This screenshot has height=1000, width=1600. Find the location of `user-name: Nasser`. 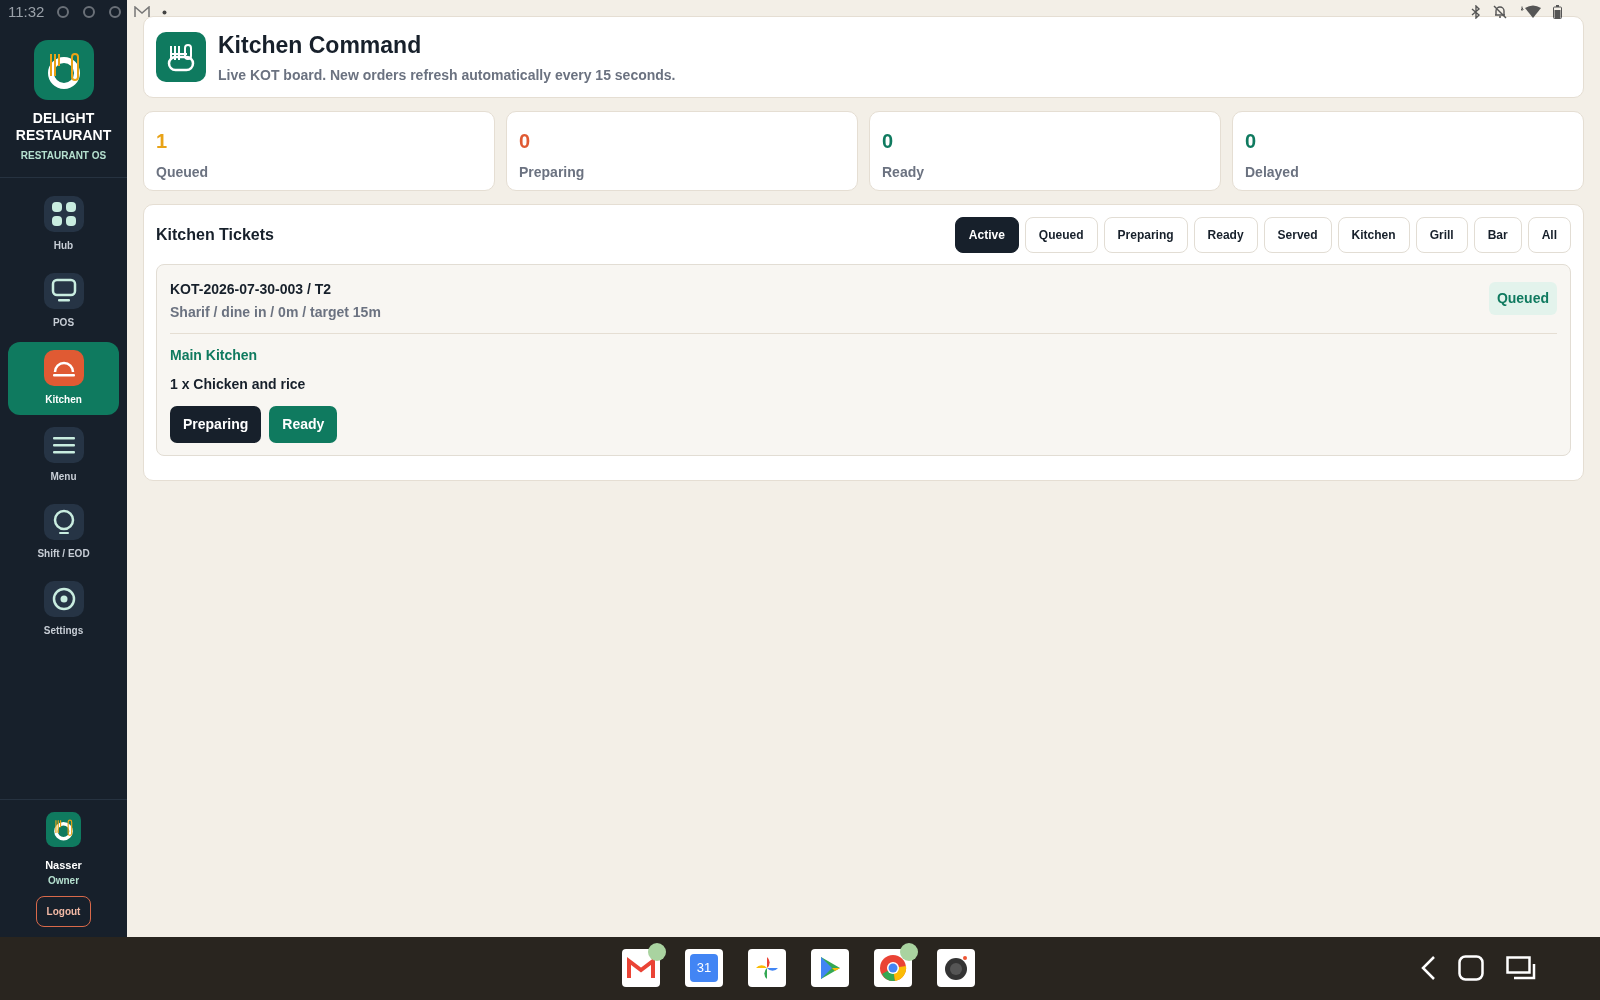

user-name: Nasser is located at coordinates (63, 865).